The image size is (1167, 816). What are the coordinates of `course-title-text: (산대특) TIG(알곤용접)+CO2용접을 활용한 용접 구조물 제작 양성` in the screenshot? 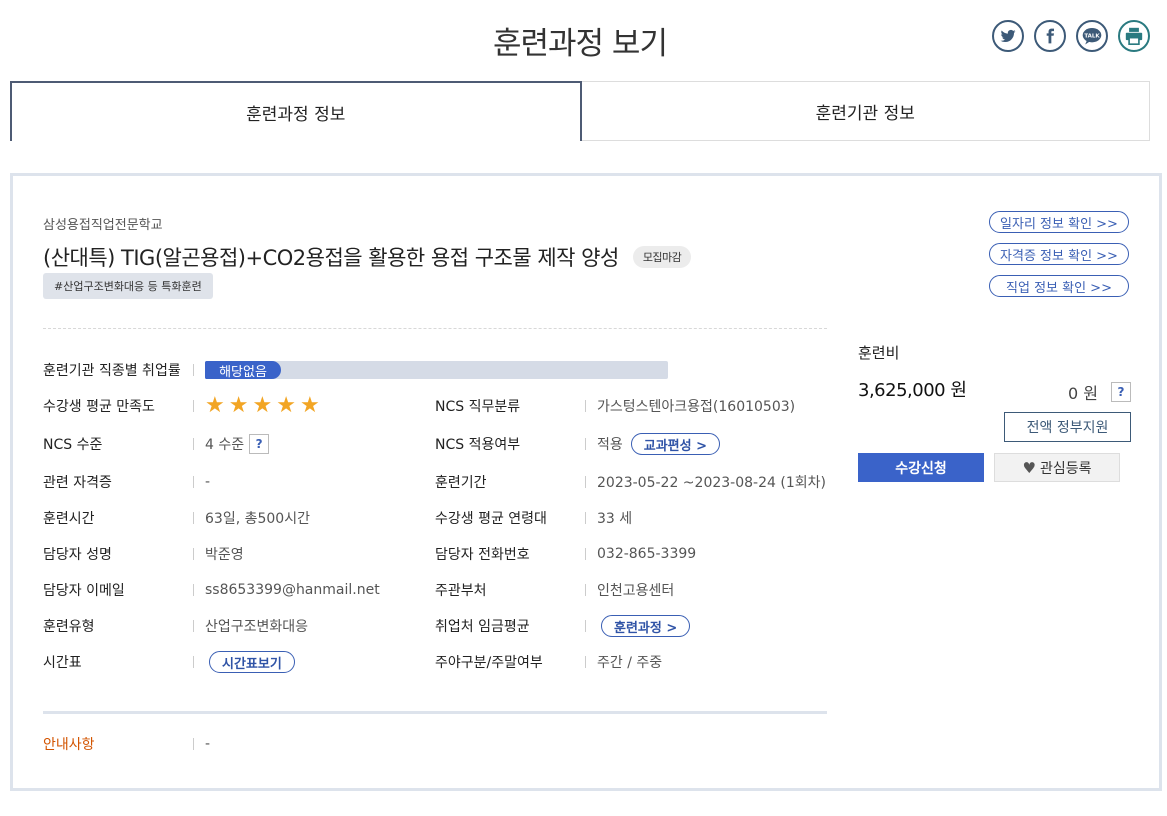 It's located at (331, 258).